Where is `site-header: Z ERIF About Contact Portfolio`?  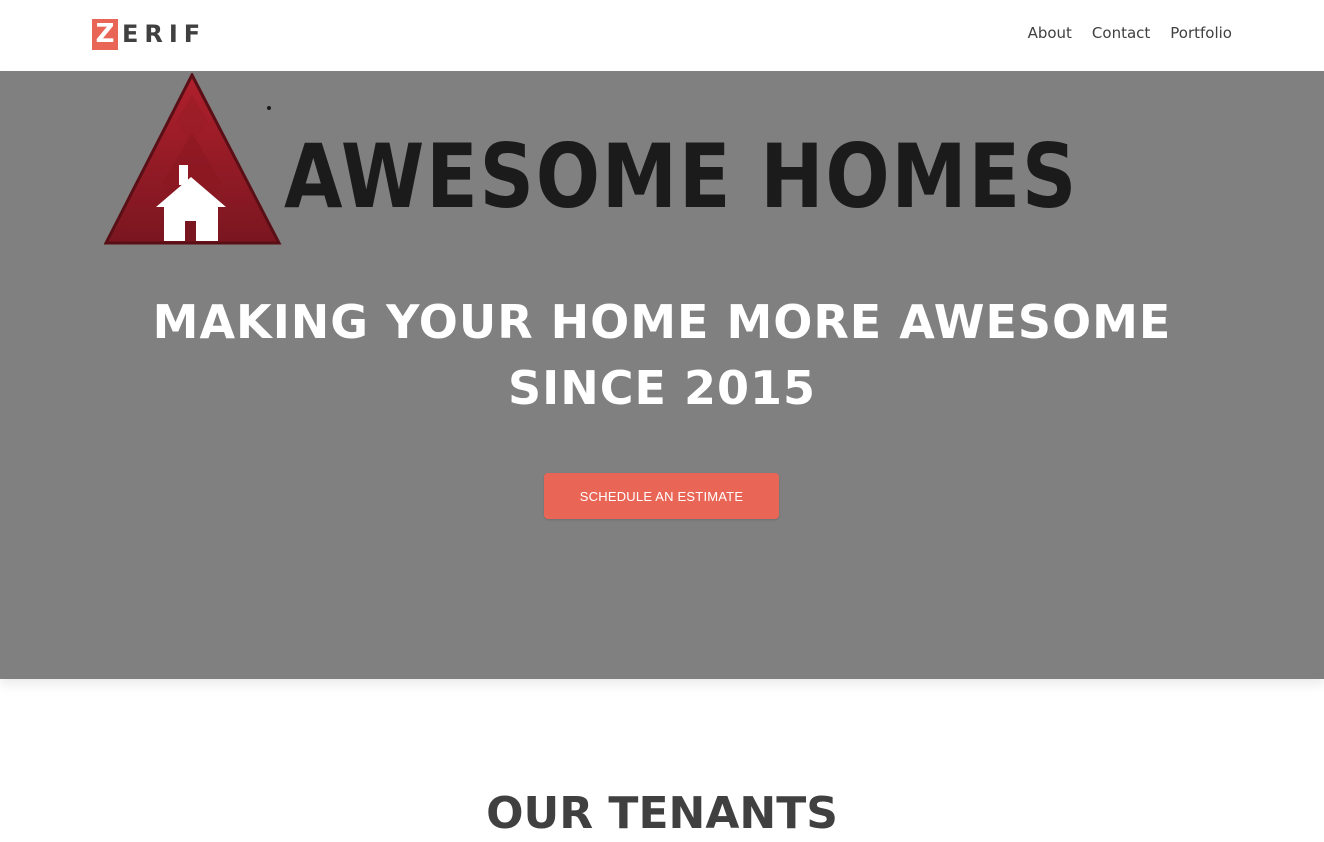 site-header: Z ERIF About Contact Portfolio is located at coordinates (662, 35).